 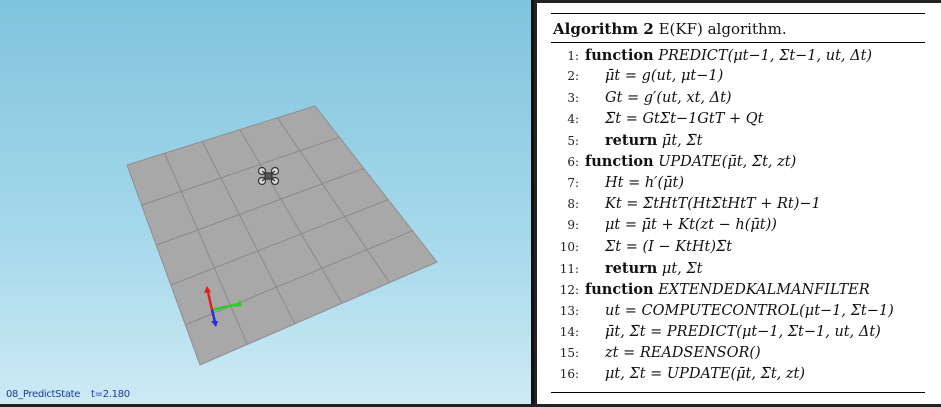 What do you see at coordinates (43, 394) in the screenshot?
I see `scenario-name: 08_PredictState` at bounding box center [43, 394].